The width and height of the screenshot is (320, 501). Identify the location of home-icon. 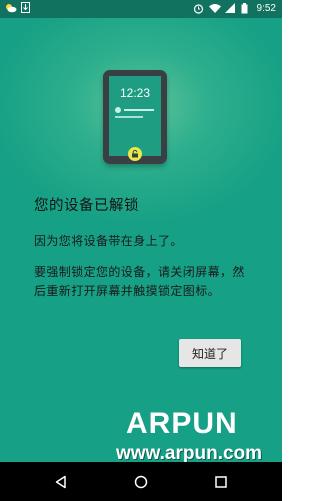
(141, 481).